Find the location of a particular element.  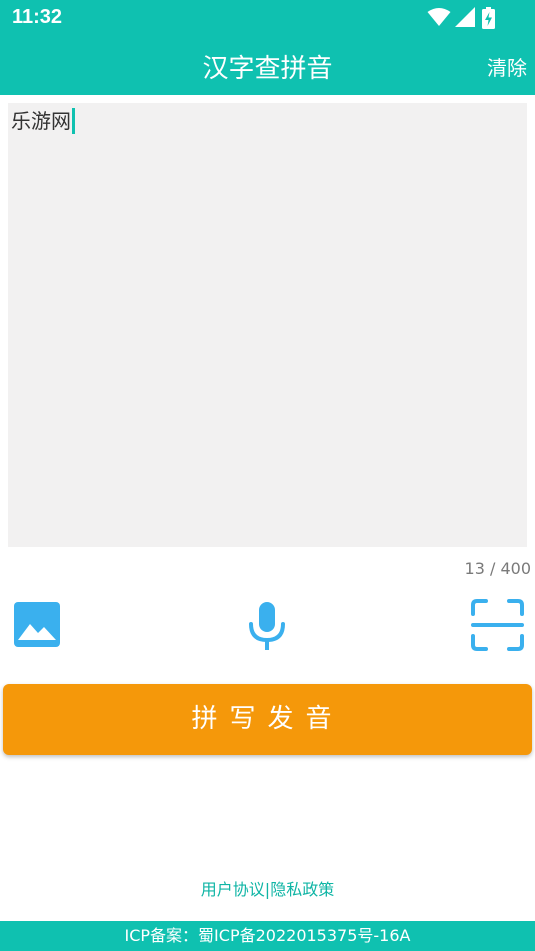

text-caret is located at coordinates (73, 121).